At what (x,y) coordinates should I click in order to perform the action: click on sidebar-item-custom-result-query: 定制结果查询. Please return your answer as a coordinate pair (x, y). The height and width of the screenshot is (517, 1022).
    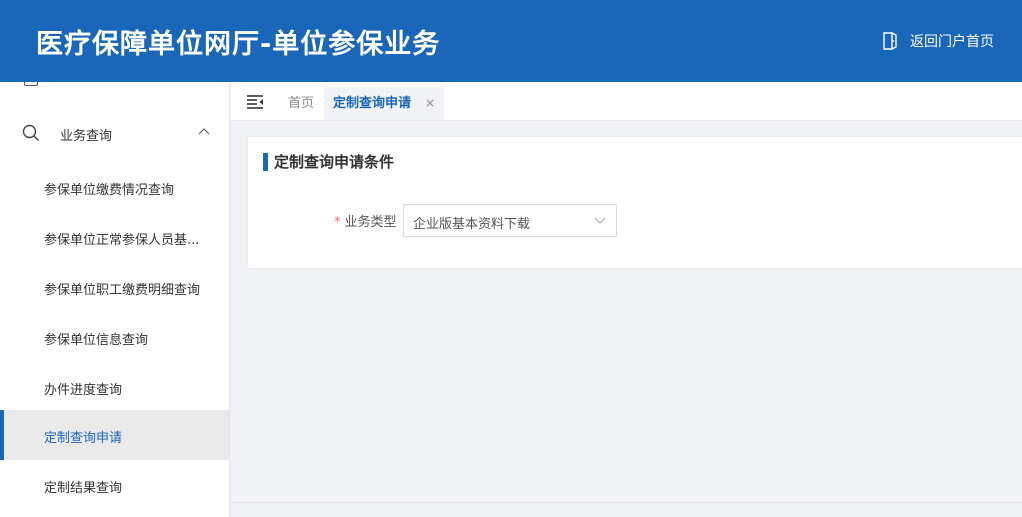
    Looking at the image, I should click on (114, 485).